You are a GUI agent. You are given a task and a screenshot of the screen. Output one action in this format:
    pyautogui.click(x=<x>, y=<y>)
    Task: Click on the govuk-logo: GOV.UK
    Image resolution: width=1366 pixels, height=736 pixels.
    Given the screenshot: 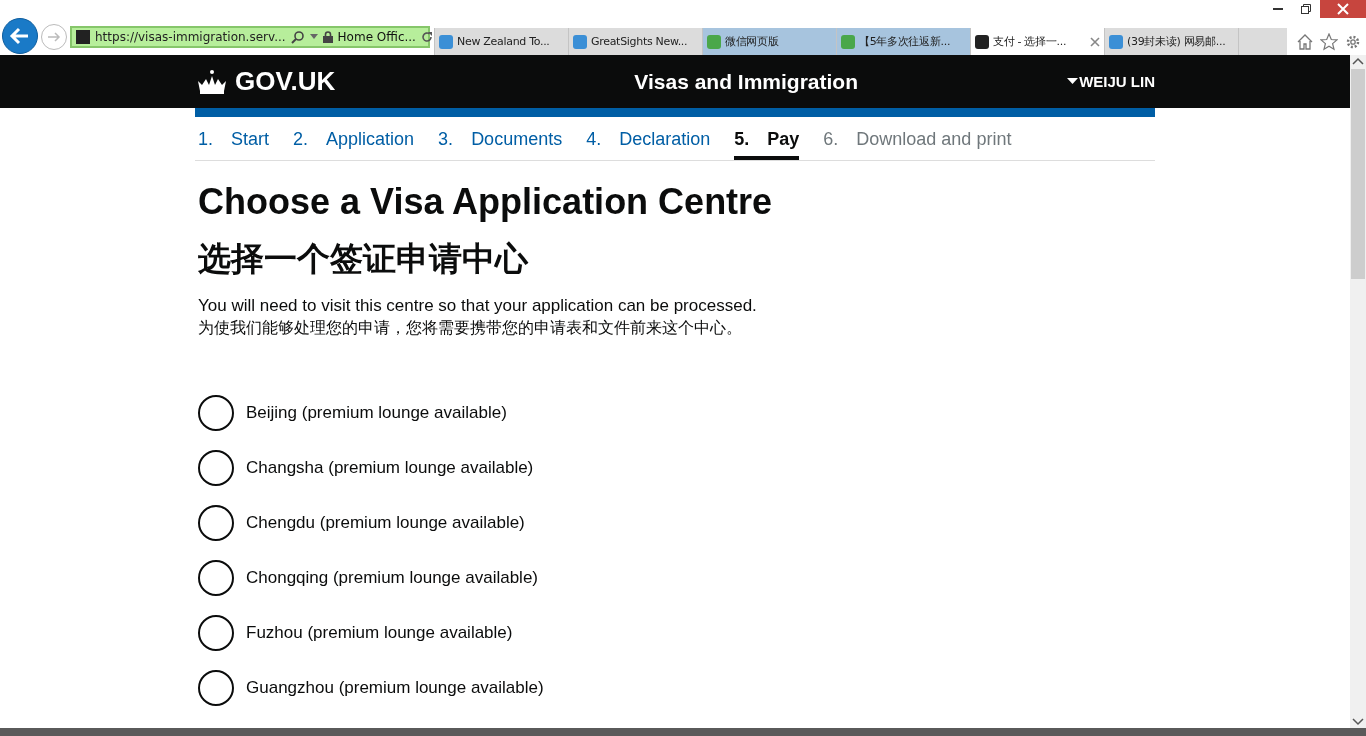 What is the action you would take?
    pyautogui.click(x=265, y=81)
    